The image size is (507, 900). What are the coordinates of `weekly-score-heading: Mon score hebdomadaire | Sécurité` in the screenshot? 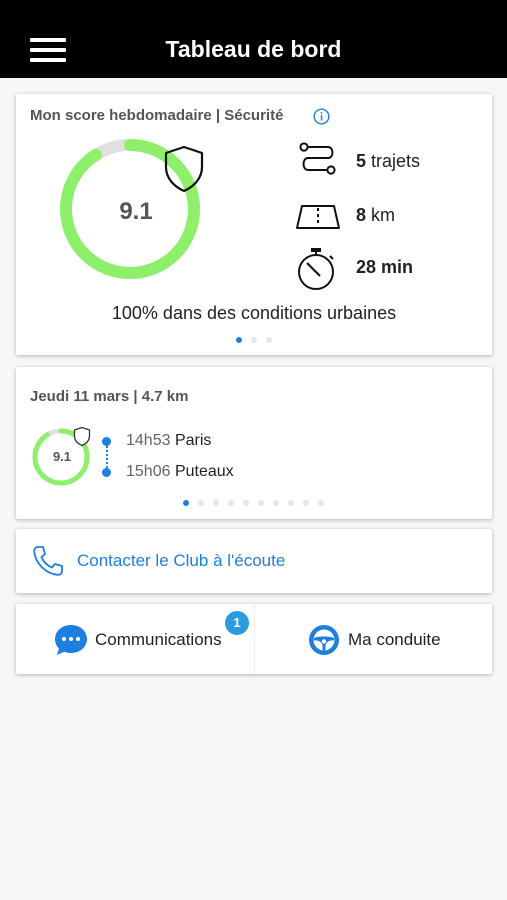 It's located at (157, 115).